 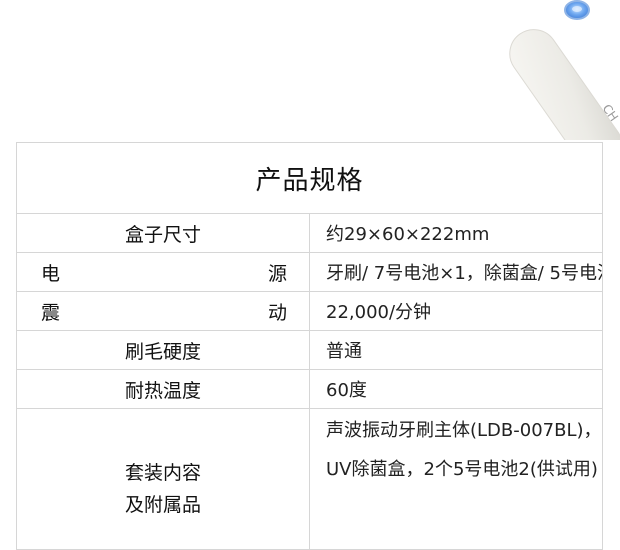 I want to click on row-label-char: 震, so click(x=51, y=312).